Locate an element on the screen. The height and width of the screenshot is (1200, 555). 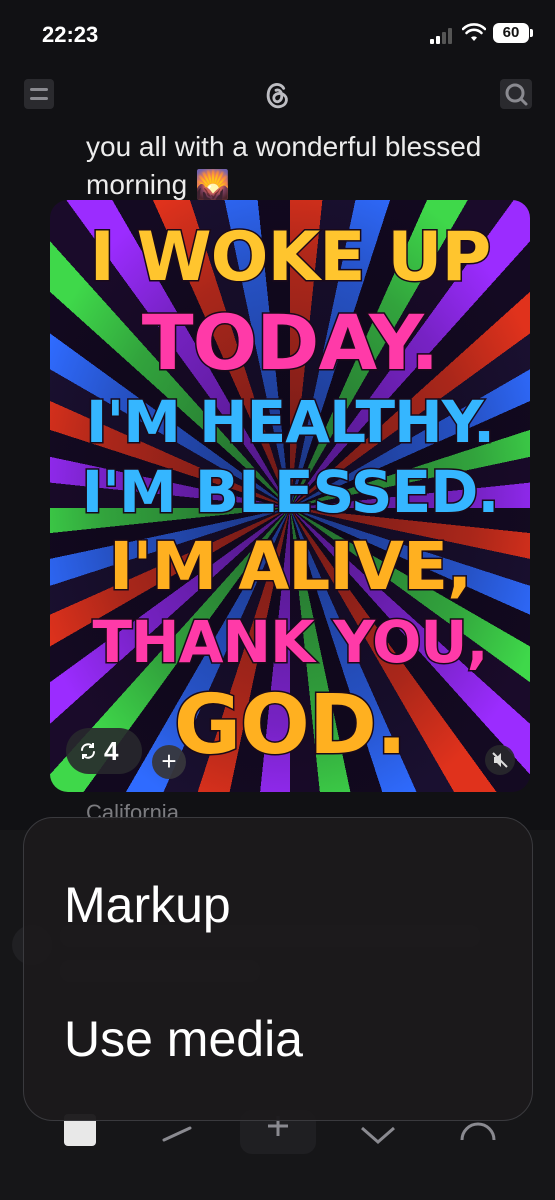
threads-logo-icon is located at coordinates (277, 95).